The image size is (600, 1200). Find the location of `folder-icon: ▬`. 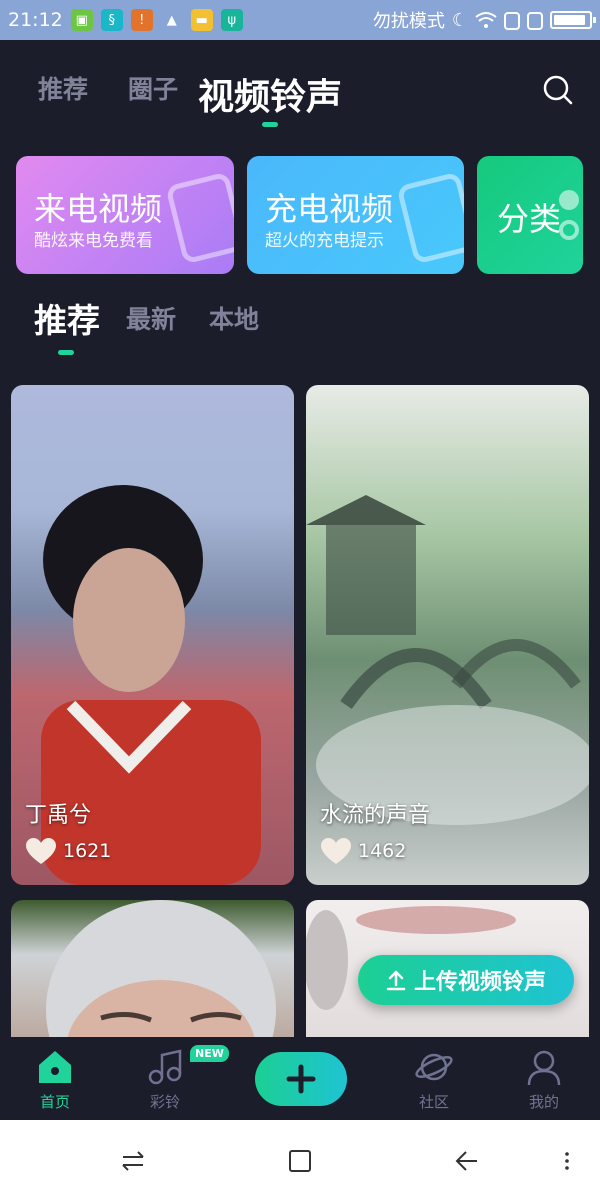

folder-icon: ▬ is located at coordinates (201, 20).